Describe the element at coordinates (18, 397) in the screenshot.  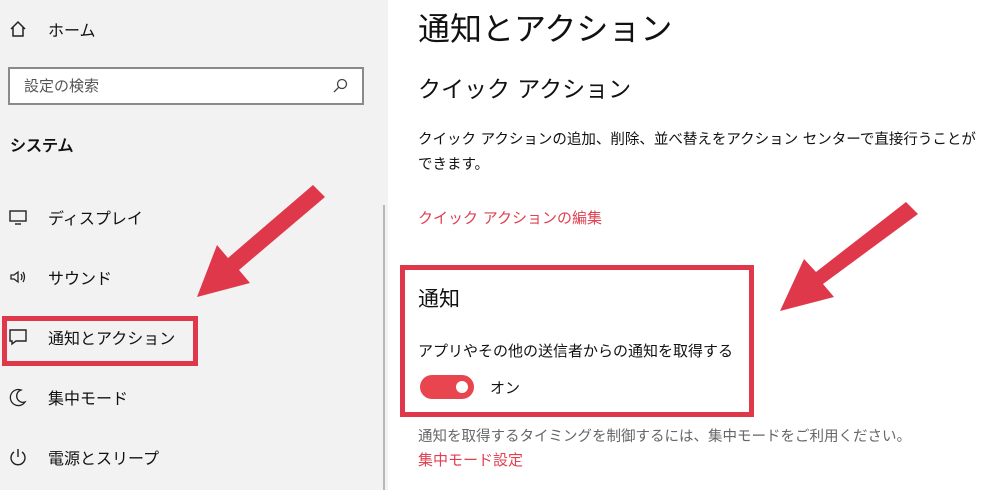
I see `moon-icon` at that location.